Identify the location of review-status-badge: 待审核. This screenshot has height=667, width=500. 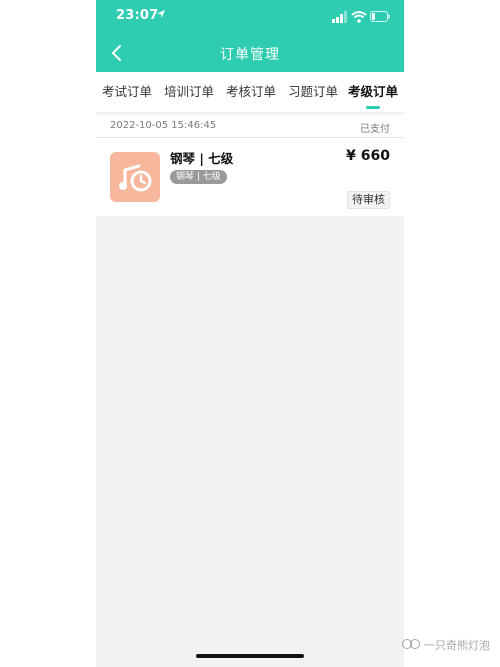
(368, 200).